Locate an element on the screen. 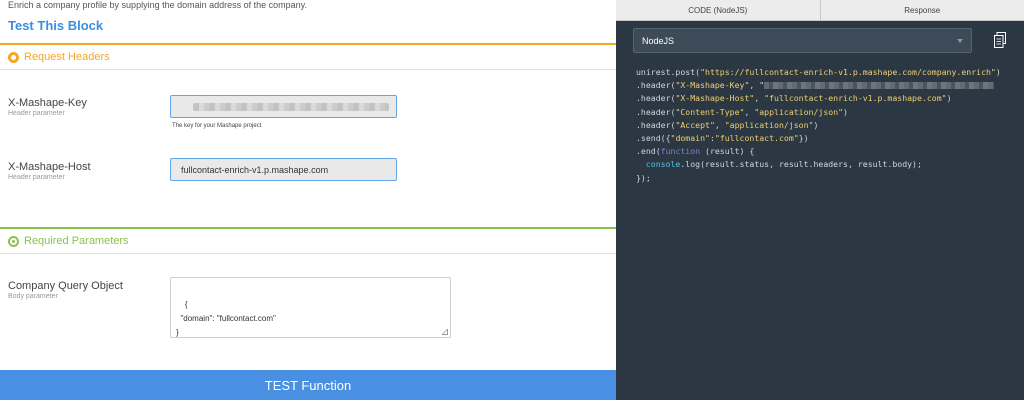 Image resolution: width=1024 pixels, height=400 pixels. code-line: .header("Accept", "application/json") is located at coordinates (727, 124).